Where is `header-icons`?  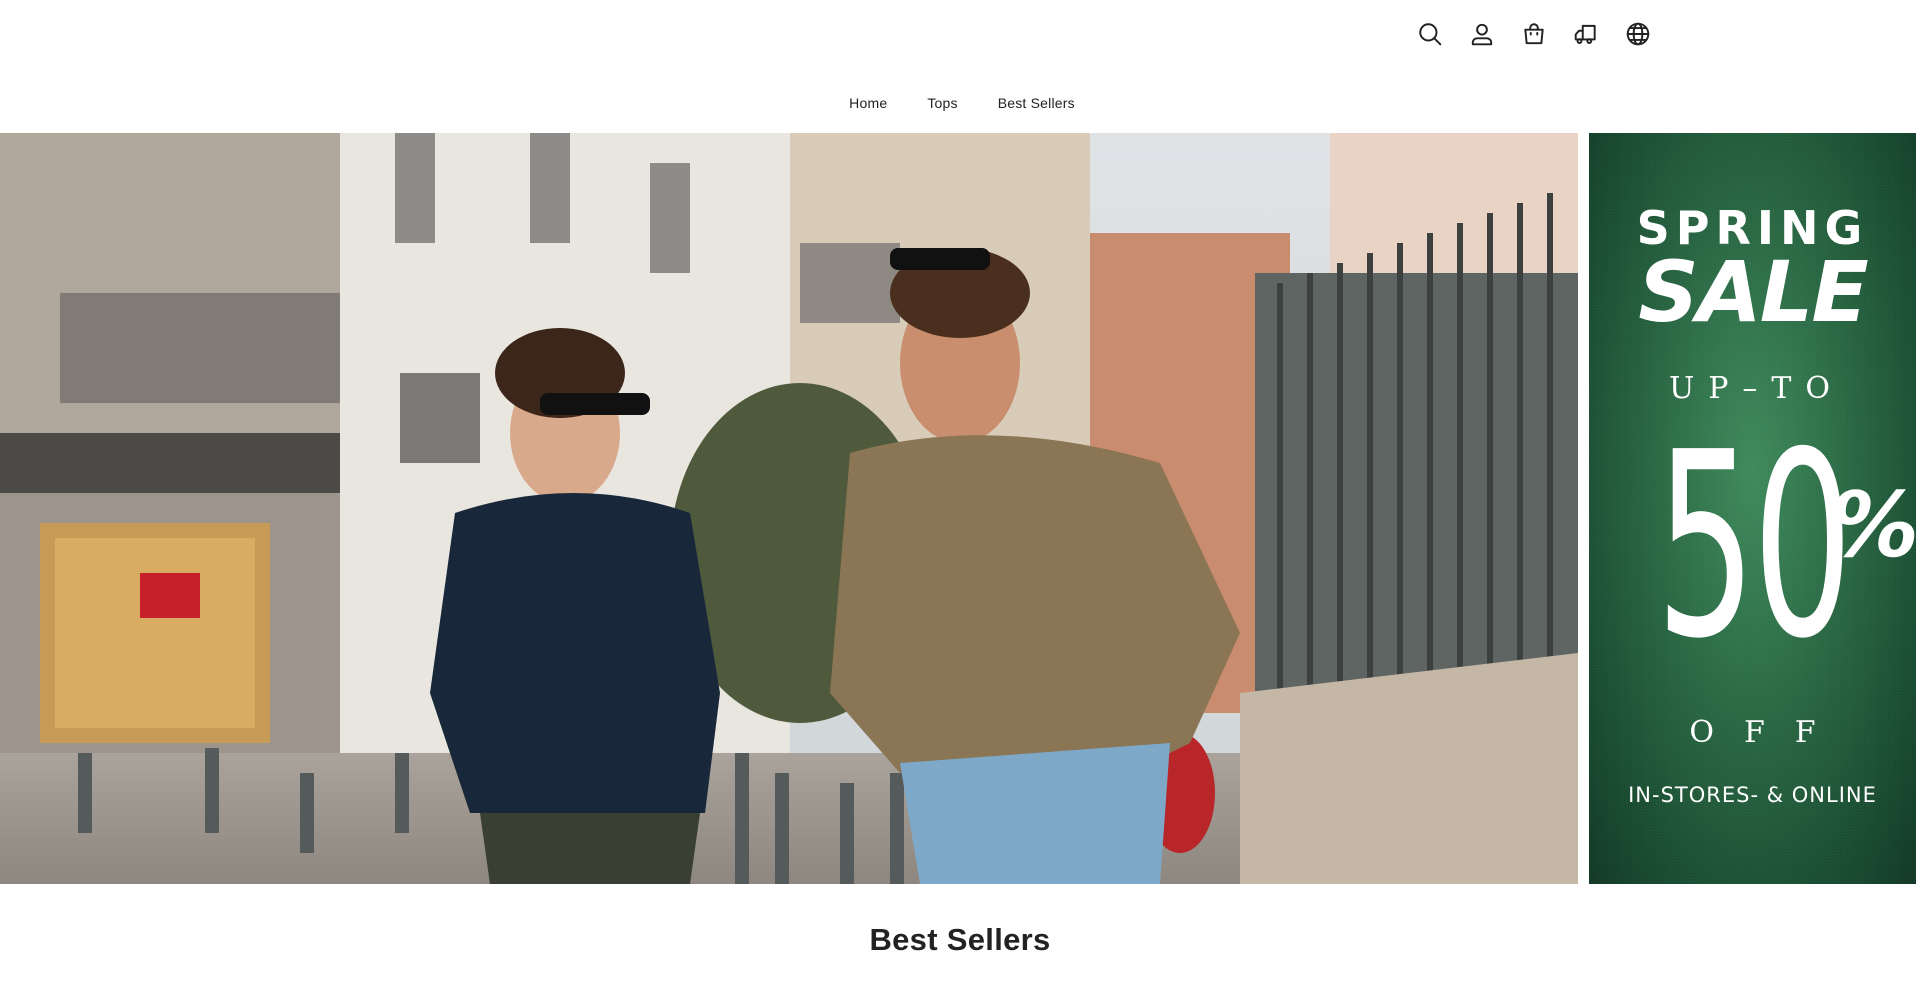 header-icons is located at coordinates (1534, 34).